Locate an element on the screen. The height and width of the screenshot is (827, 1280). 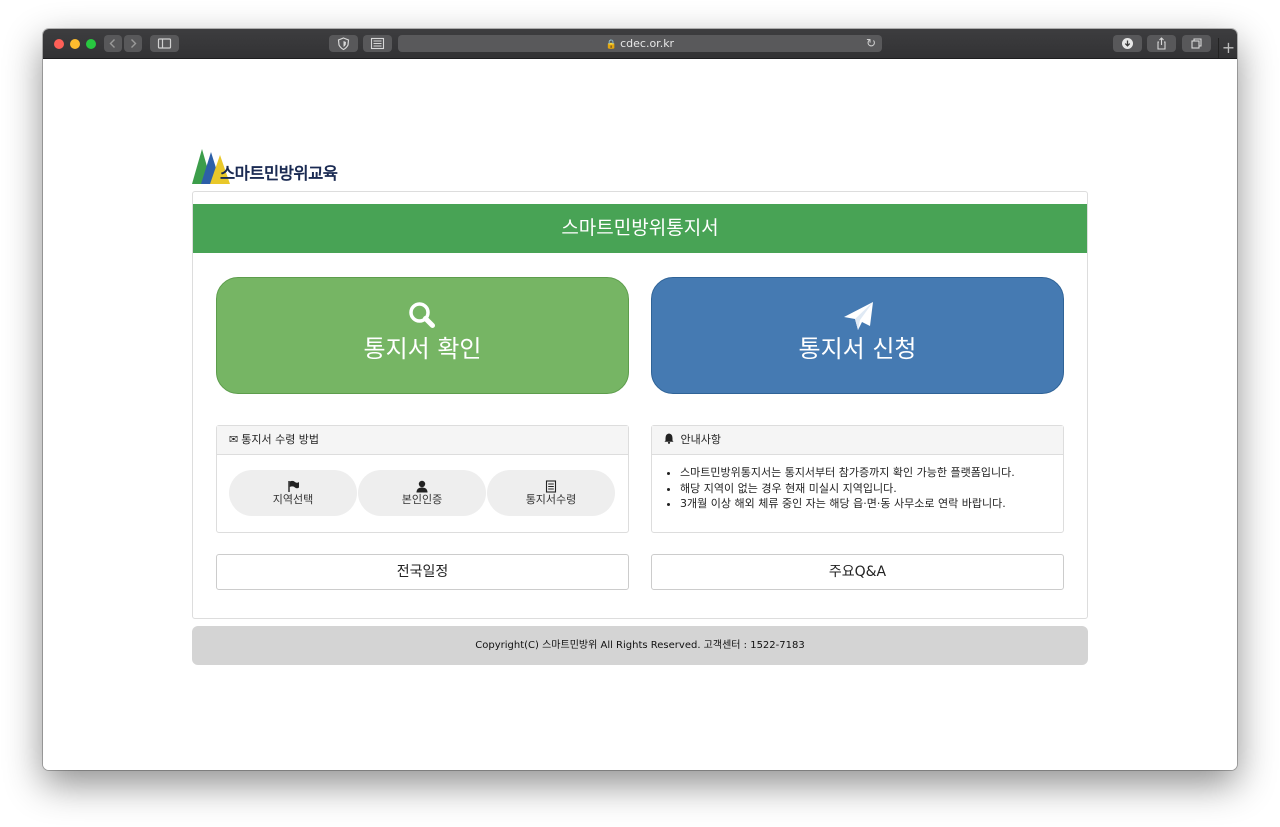
flag-icon is located at coordinates (293, 485).